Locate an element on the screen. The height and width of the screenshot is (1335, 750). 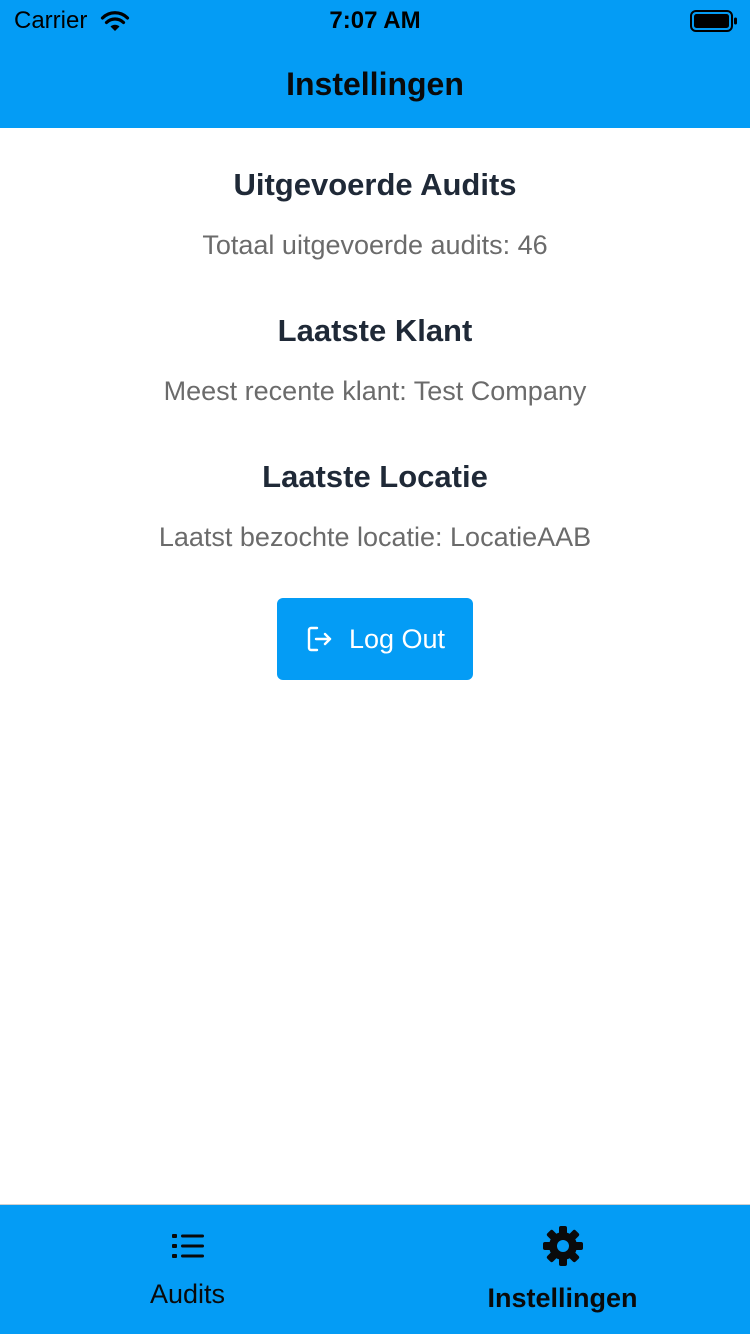
tab-audits-label: Audits is located at coordinates (187, 1294).